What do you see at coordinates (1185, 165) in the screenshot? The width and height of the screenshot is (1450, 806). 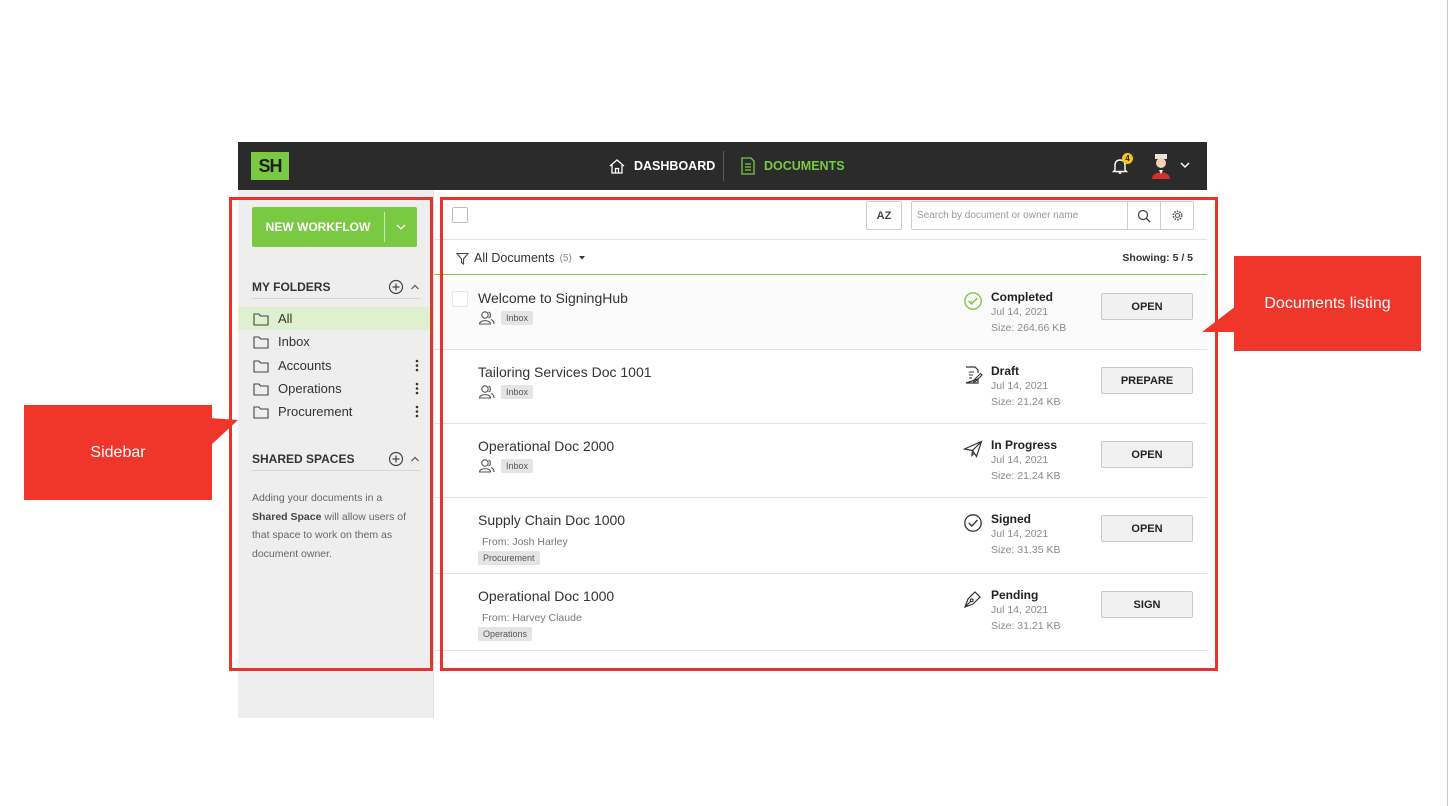 I see `chevron-down-icon` at bounding box center [1185, 165].